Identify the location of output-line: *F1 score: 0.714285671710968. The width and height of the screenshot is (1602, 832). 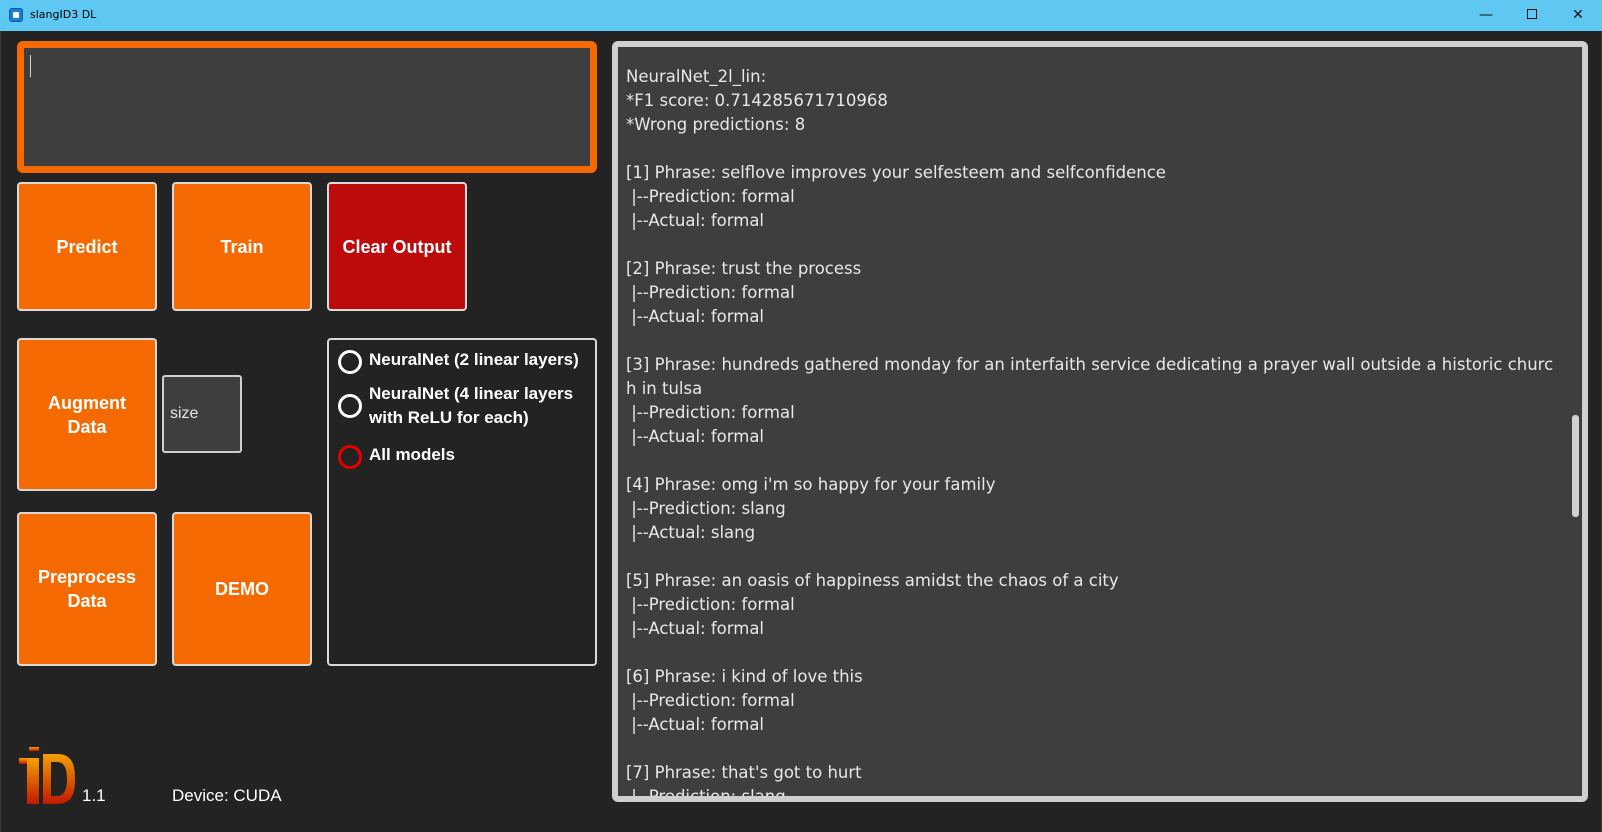
(757, 100).